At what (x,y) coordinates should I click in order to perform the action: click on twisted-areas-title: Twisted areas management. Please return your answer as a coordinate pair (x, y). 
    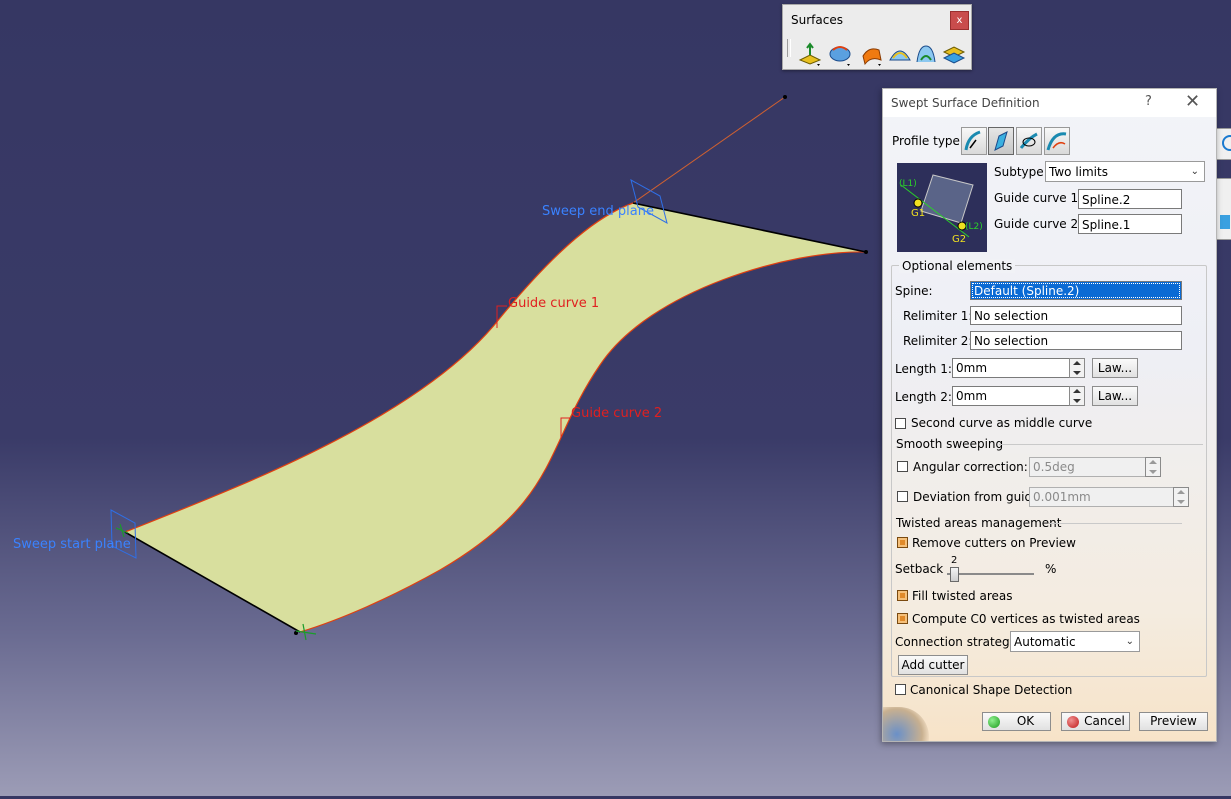
    Looking at the image, I should click on (979, 523).